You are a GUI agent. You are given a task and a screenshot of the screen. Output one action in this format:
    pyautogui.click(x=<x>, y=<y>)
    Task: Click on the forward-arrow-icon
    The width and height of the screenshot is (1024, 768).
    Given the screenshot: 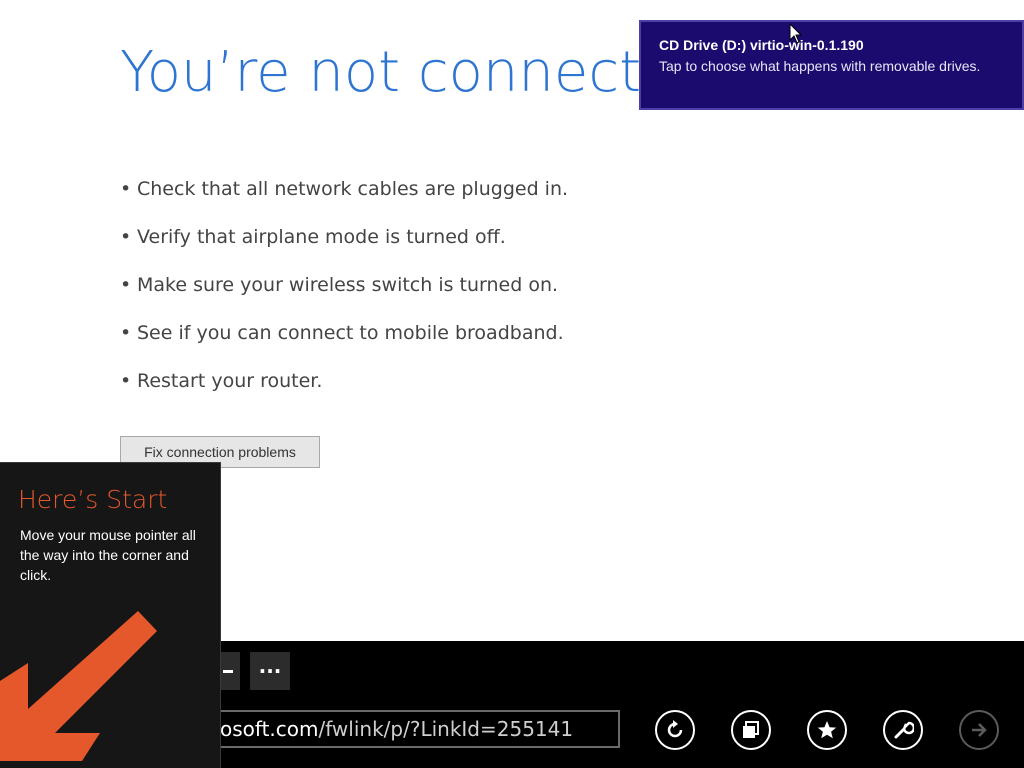 What is the action you would take?
    pyautogui.click(x=979, y=730)
    